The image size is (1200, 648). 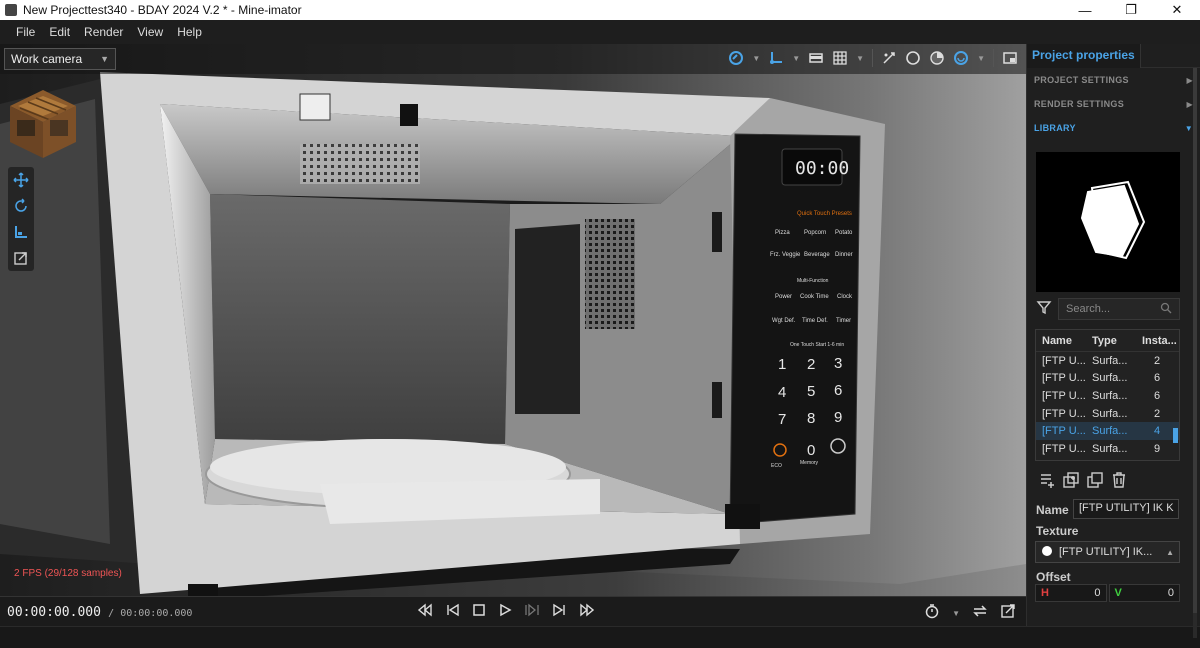 What do you see at coordinates (1071, 482) in the screenshot?
I see `import-resource-icon` at bounding box center [1071, 482].